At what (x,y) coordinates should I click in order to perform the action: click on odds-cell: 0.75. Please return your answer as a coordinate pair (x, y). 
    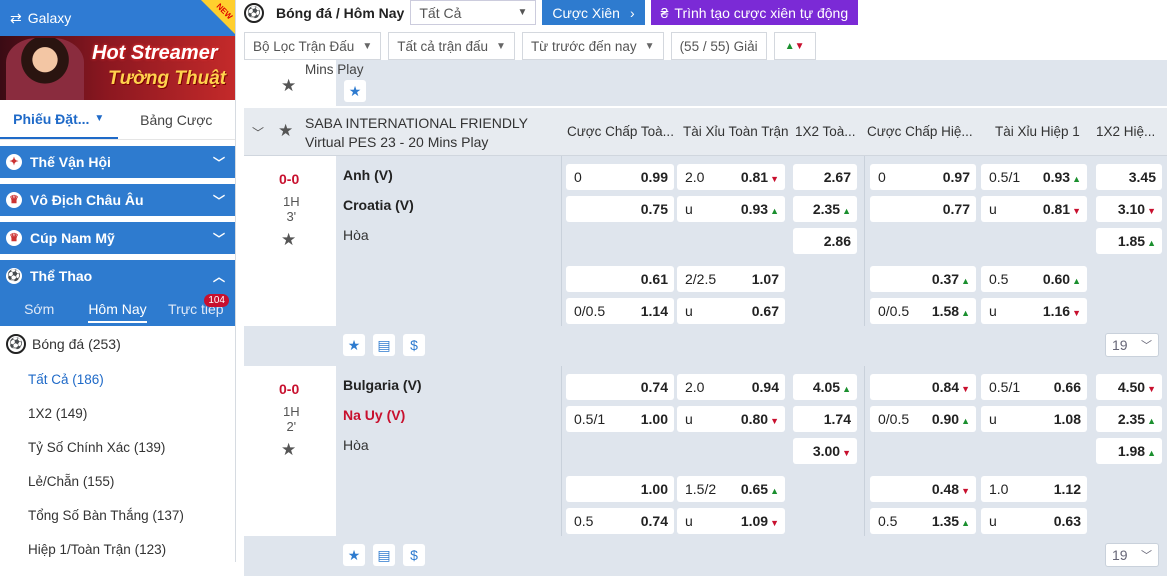
    Looking at the image, I should click on (620, 209).